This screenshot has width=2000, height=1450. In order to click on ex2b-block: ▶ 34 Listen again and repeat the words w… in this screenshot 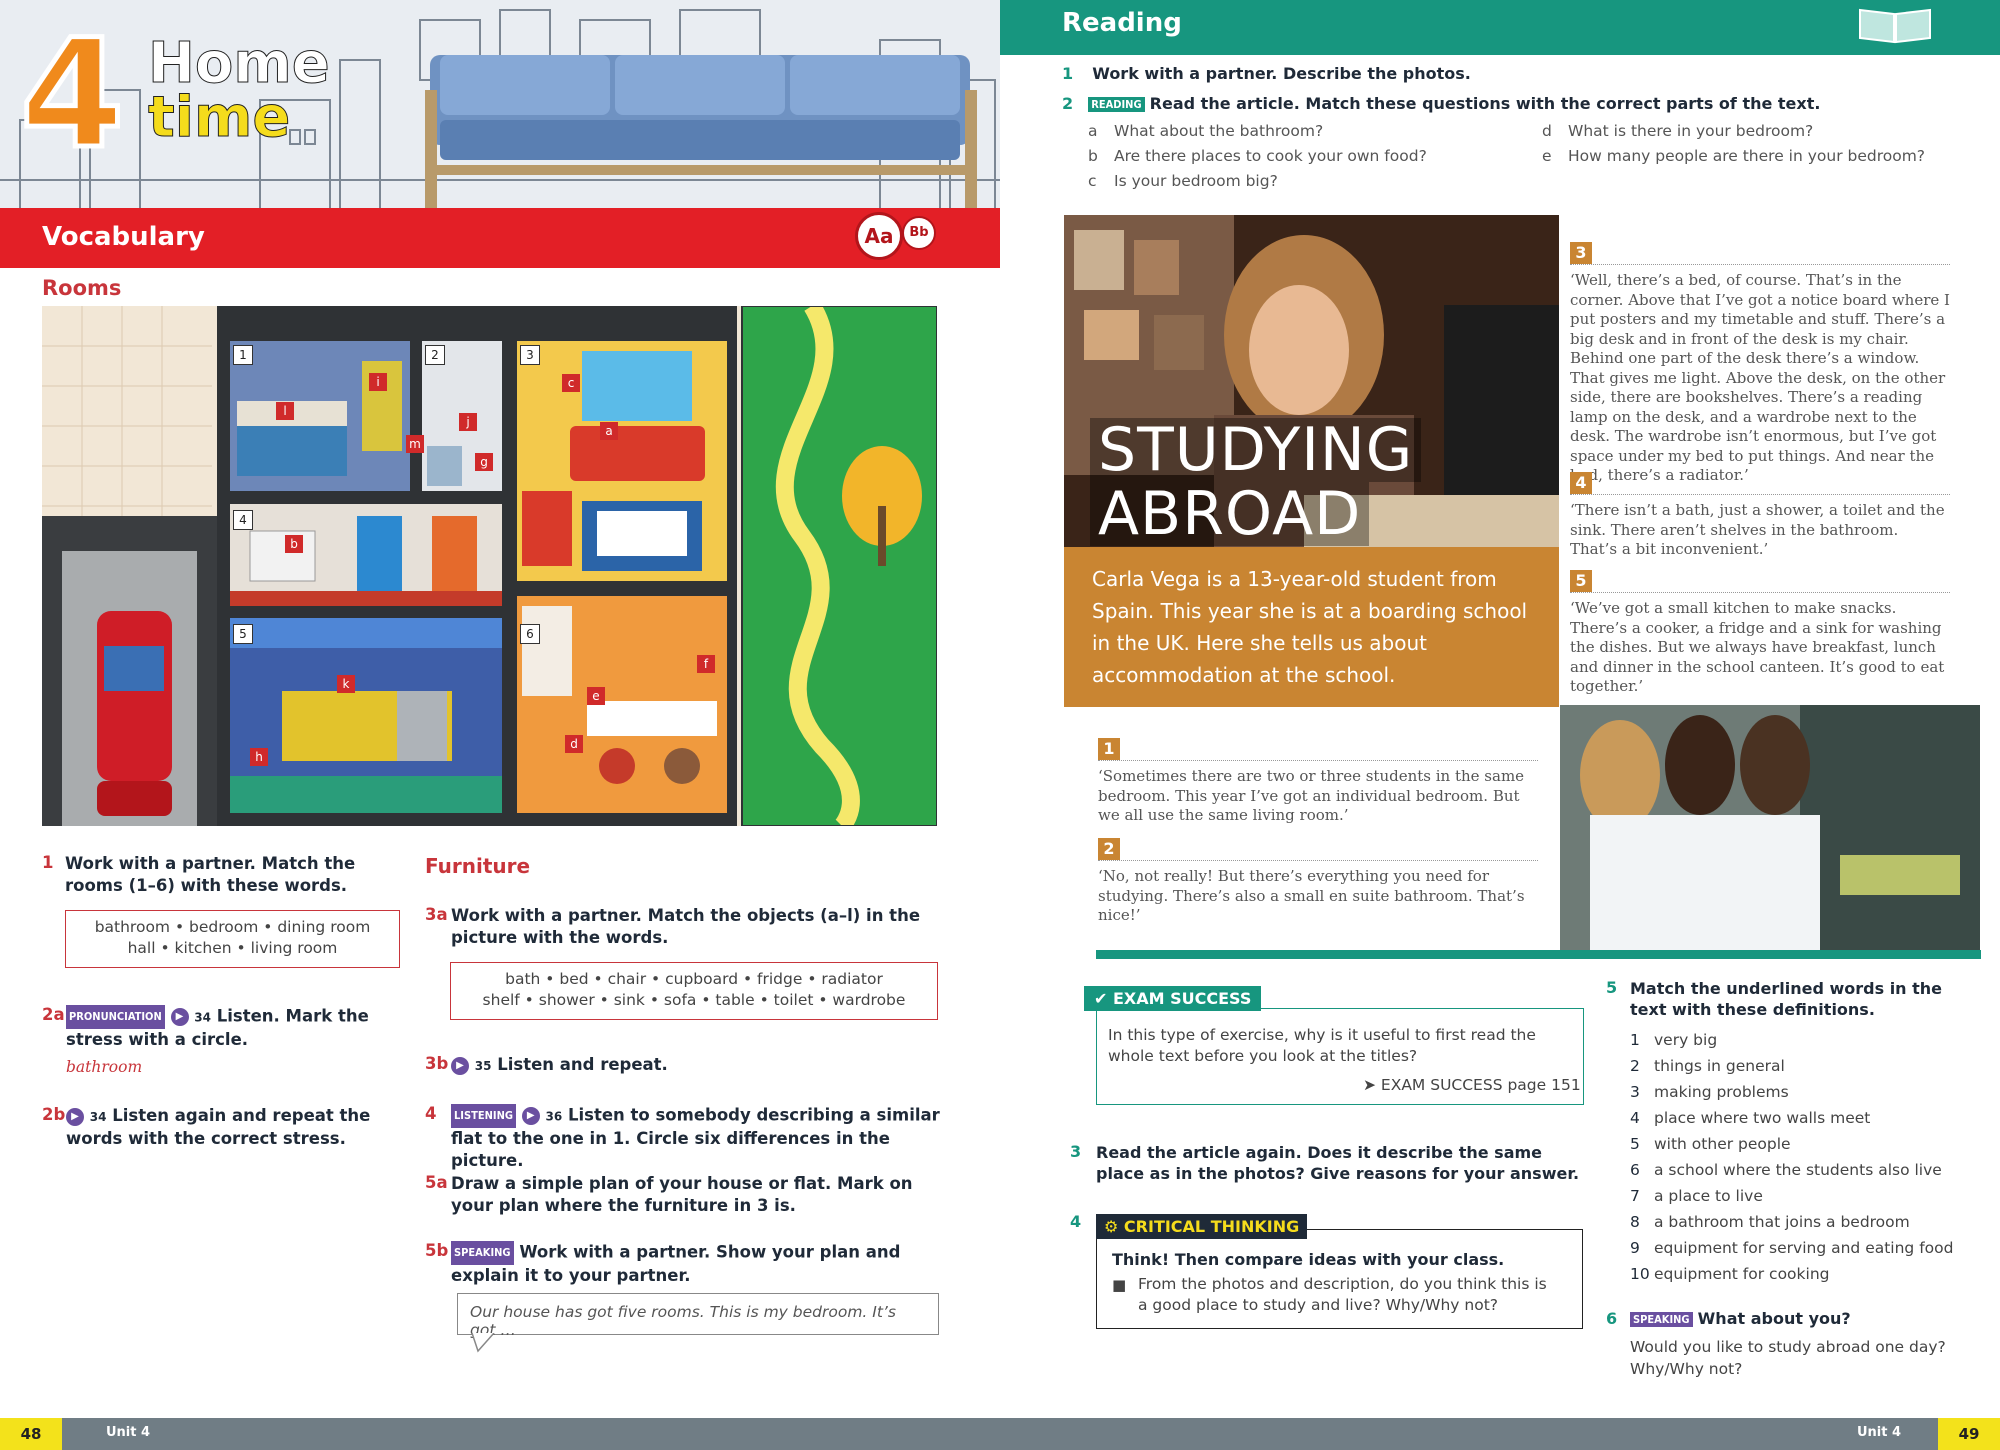, I will do `click(231, 1127)`.